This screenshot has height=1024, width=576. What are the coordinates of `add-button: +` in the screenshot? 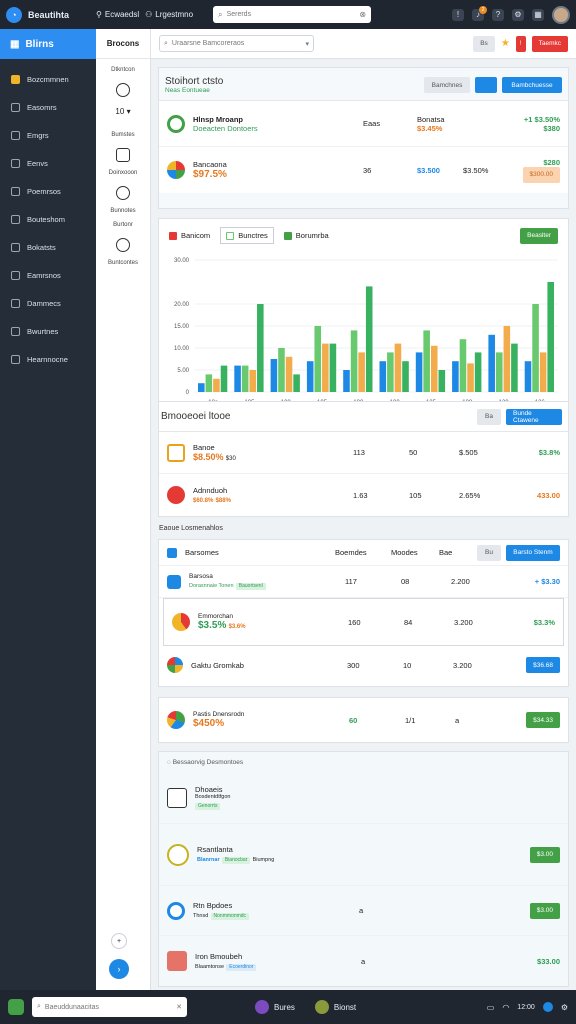 It's located at (119, 941).